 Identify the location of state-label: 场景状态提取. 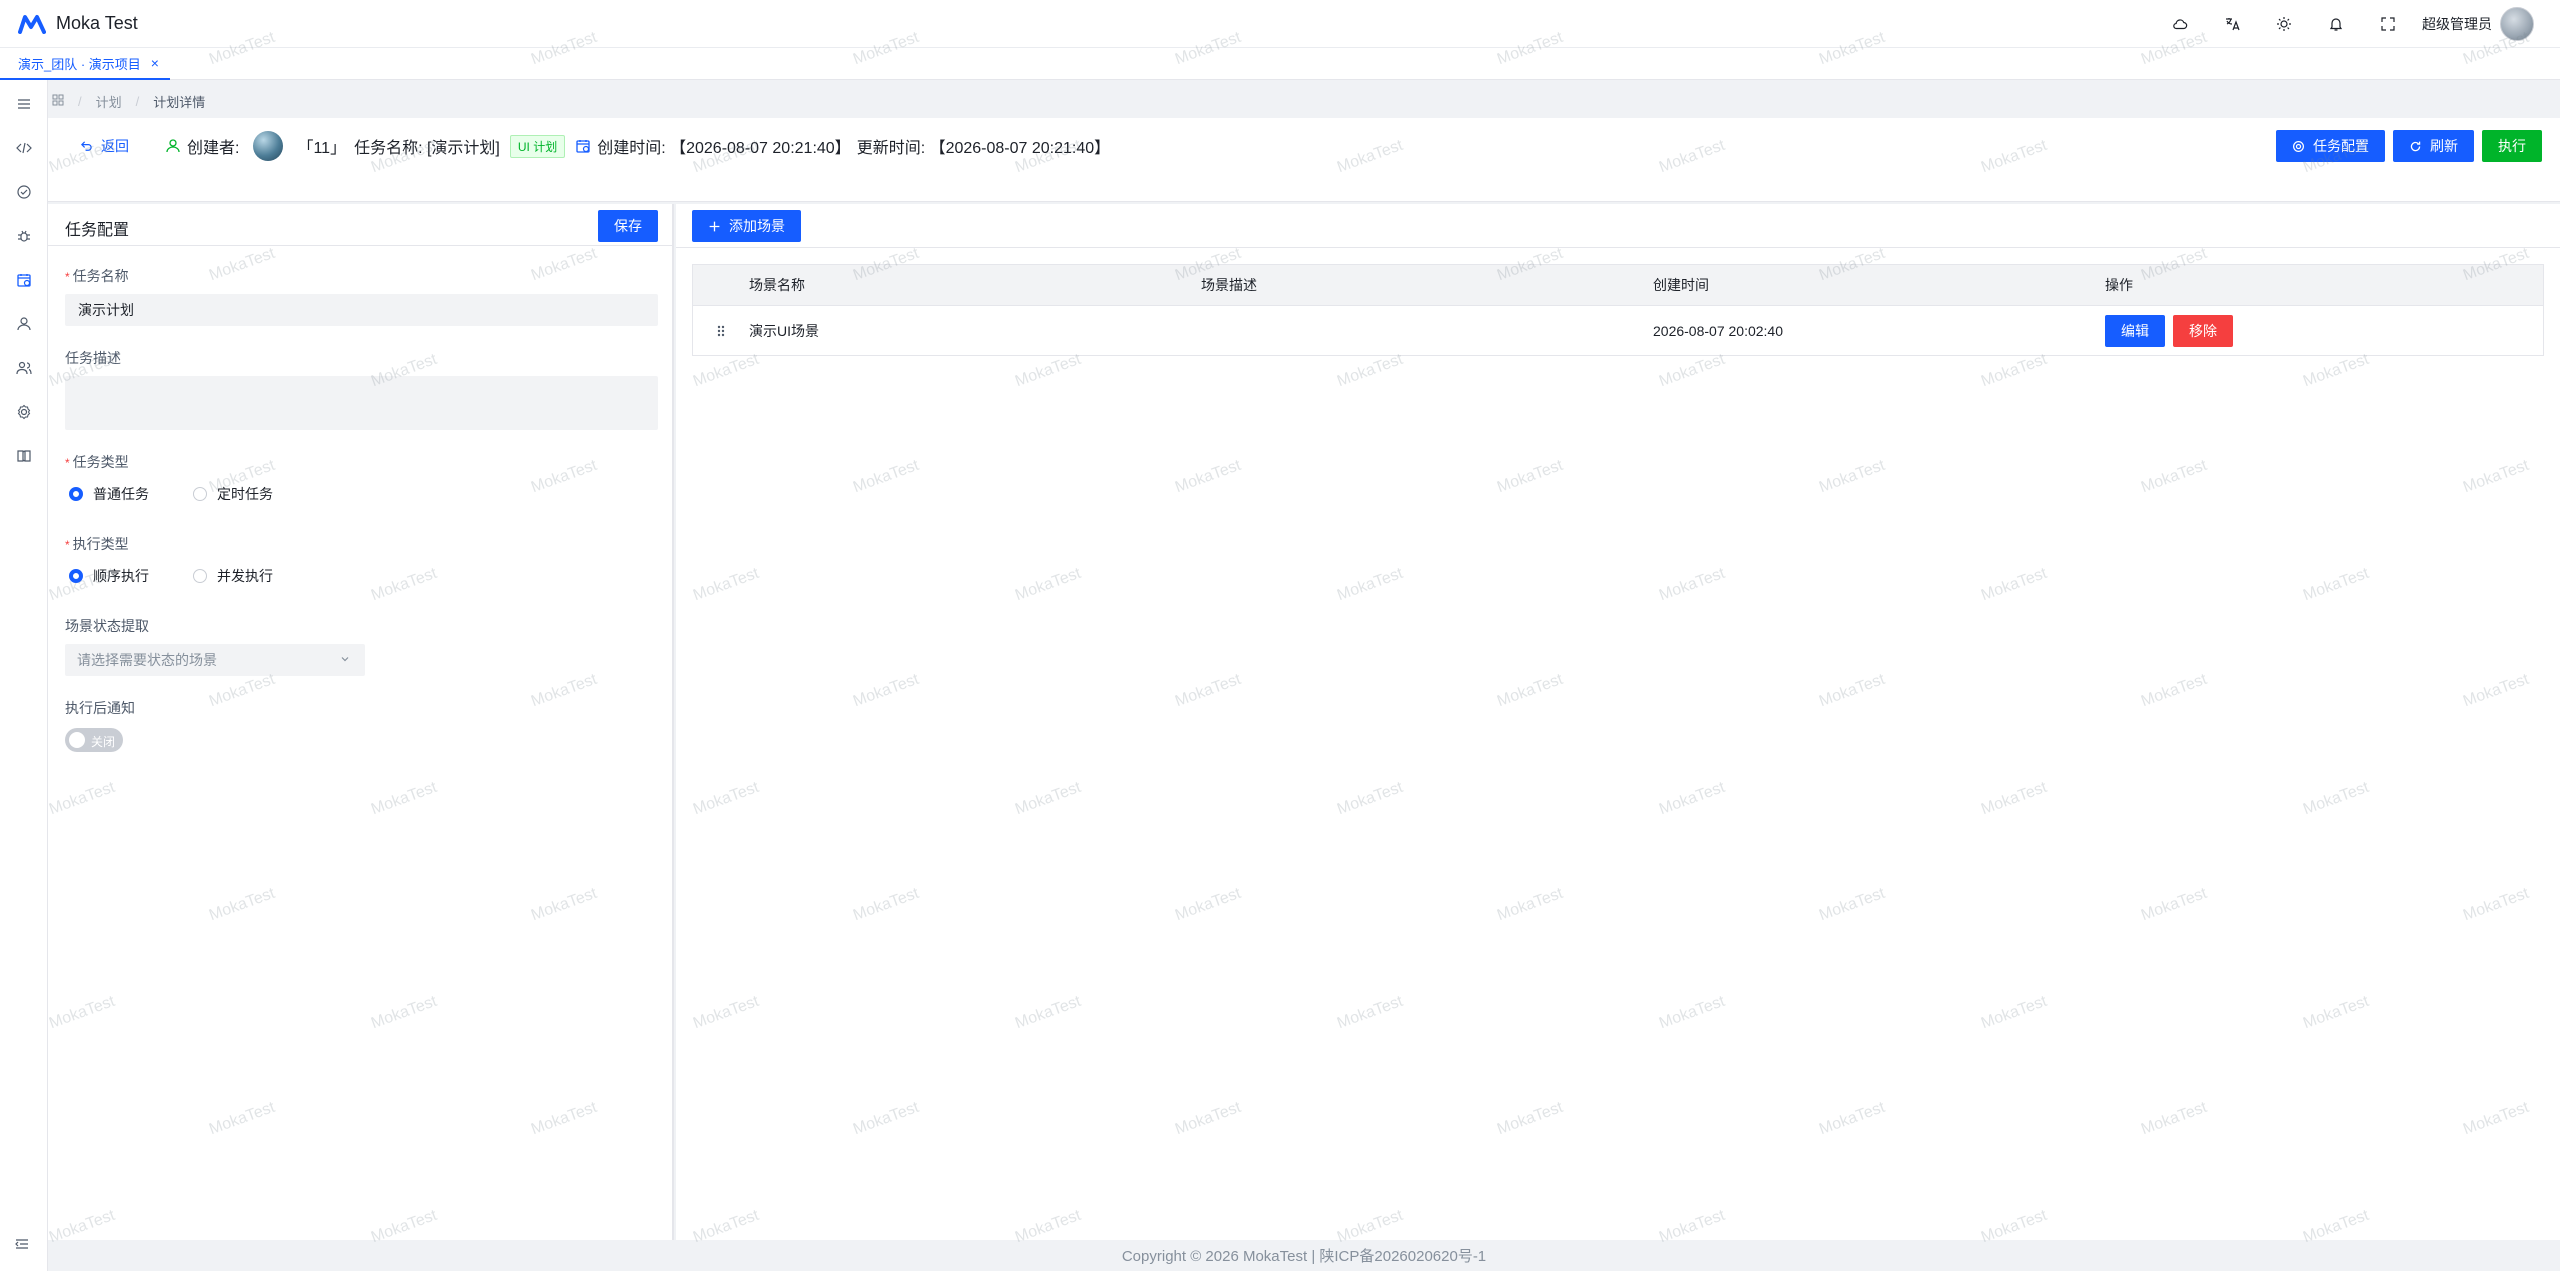
(107, 626).